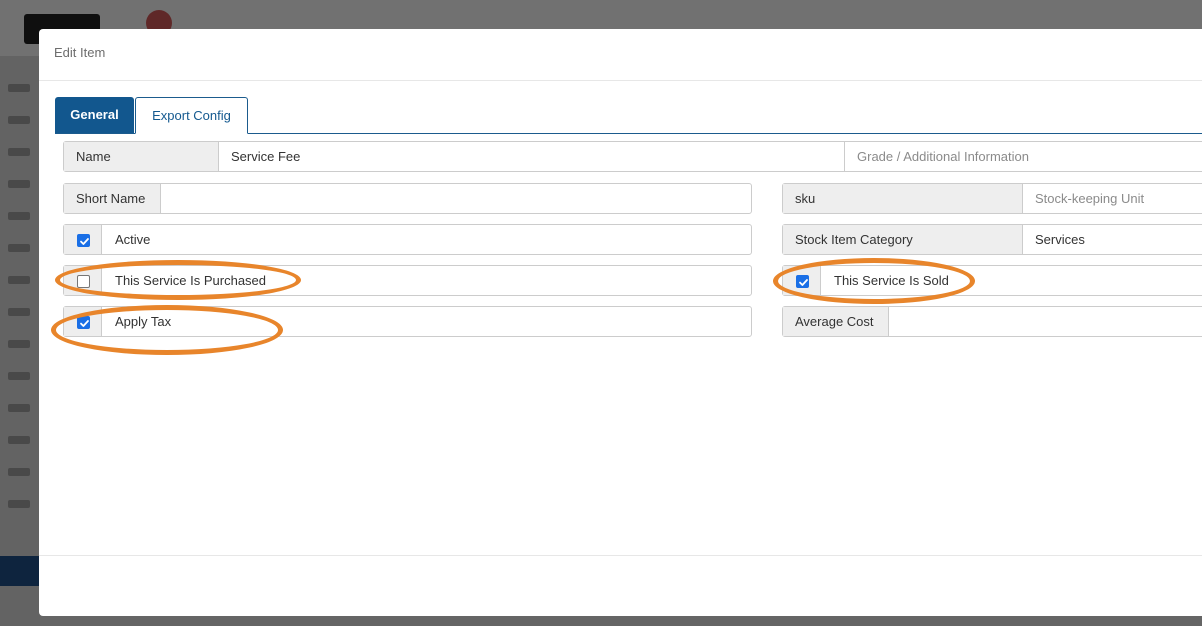 This screenshot has height=626, width=1202. I want to click on sku-input: Stock-keeping Unit, so click(1118, 198).